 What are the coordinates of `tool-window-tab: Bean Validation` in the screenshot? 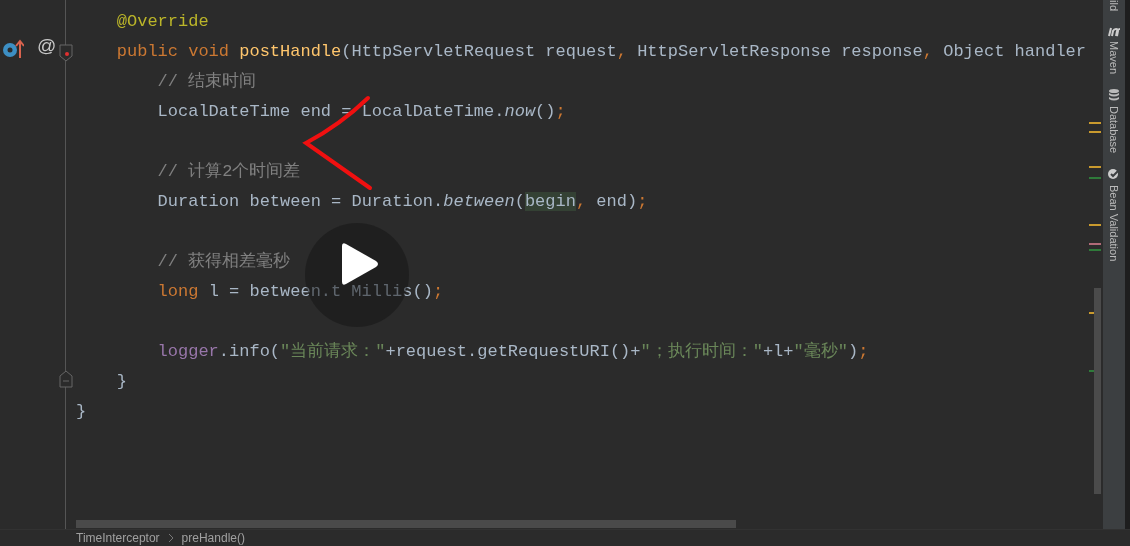 It's located at (1114, 223).